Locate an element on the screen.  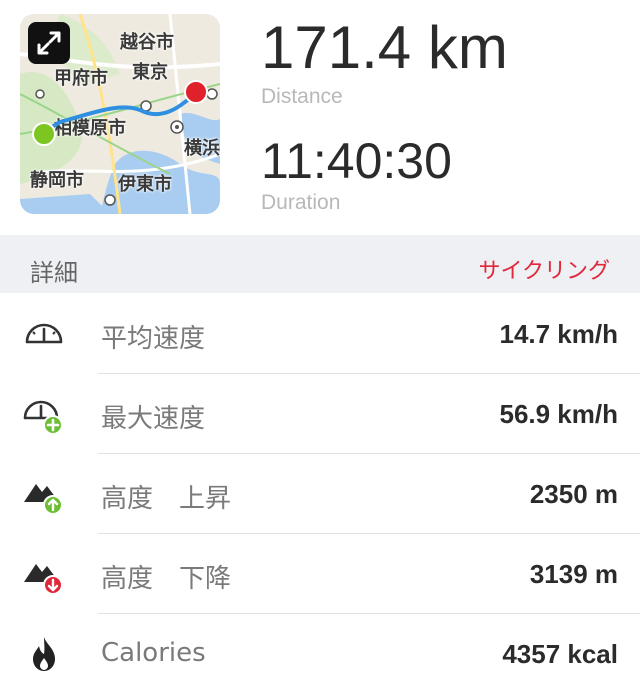
elevation-up-icon is located at coordinates (43, 499).